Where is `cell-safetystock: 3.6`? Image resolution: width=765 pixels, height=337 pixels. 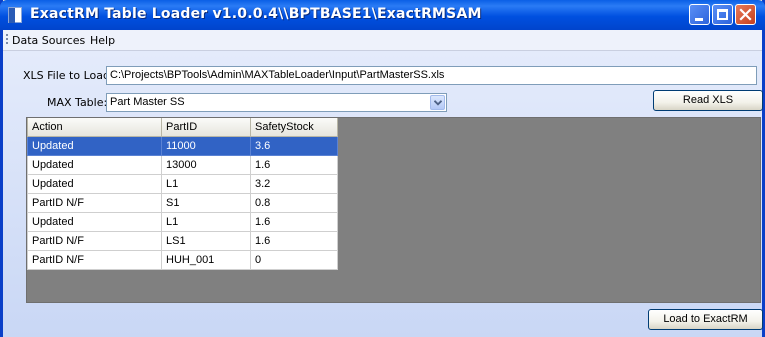 cell-safetystock: 3.6 is located at coordinates (294, 146).